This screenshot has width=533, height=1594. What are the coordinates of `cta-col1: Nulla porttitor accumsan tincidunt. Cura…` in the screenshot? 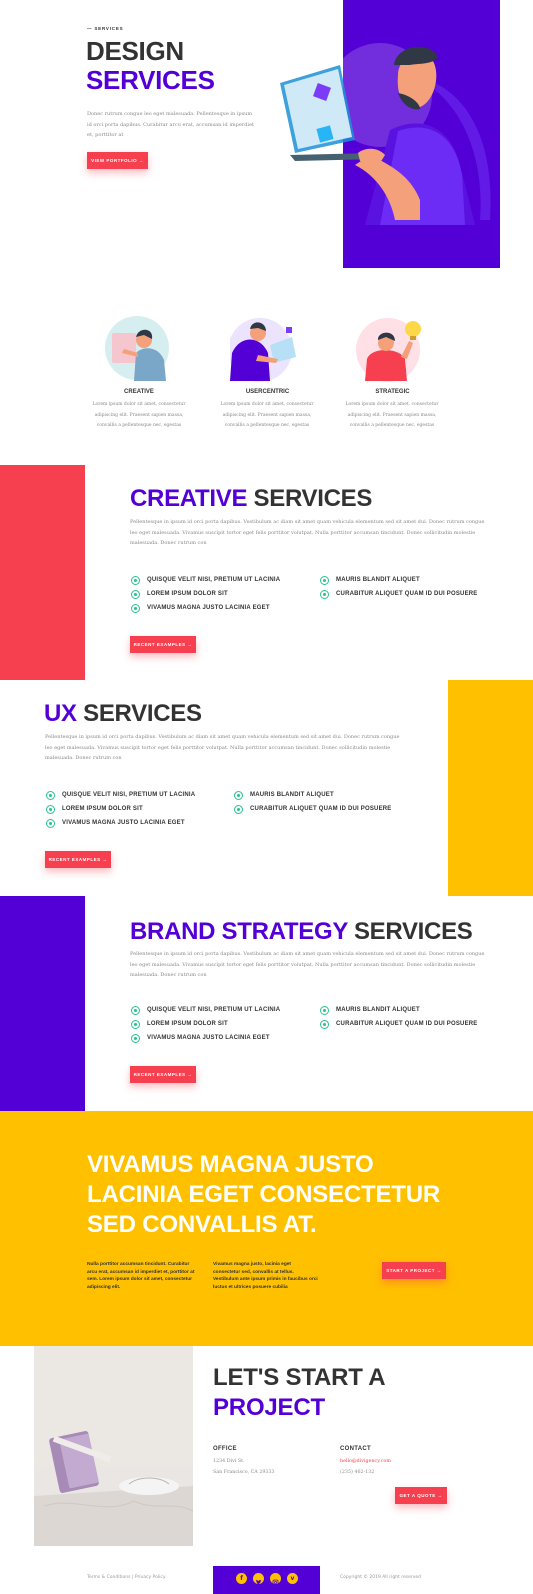 It's located at (141, 1276).